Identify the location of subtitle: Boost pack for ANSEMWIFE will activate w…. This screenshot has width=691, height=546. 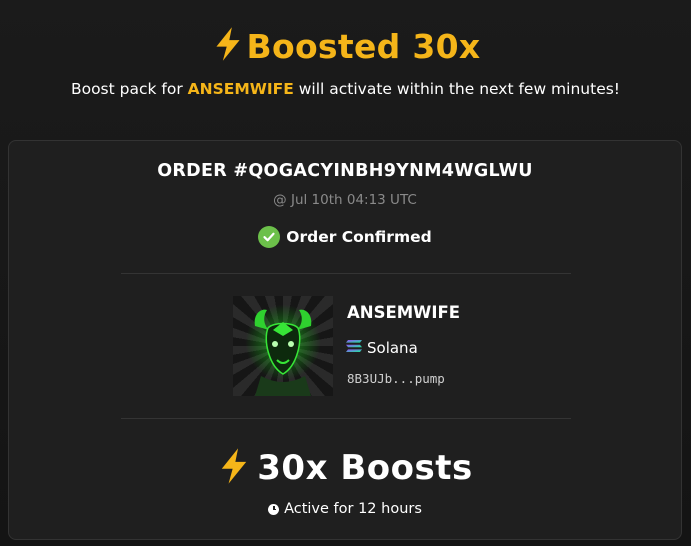
(345, 89).